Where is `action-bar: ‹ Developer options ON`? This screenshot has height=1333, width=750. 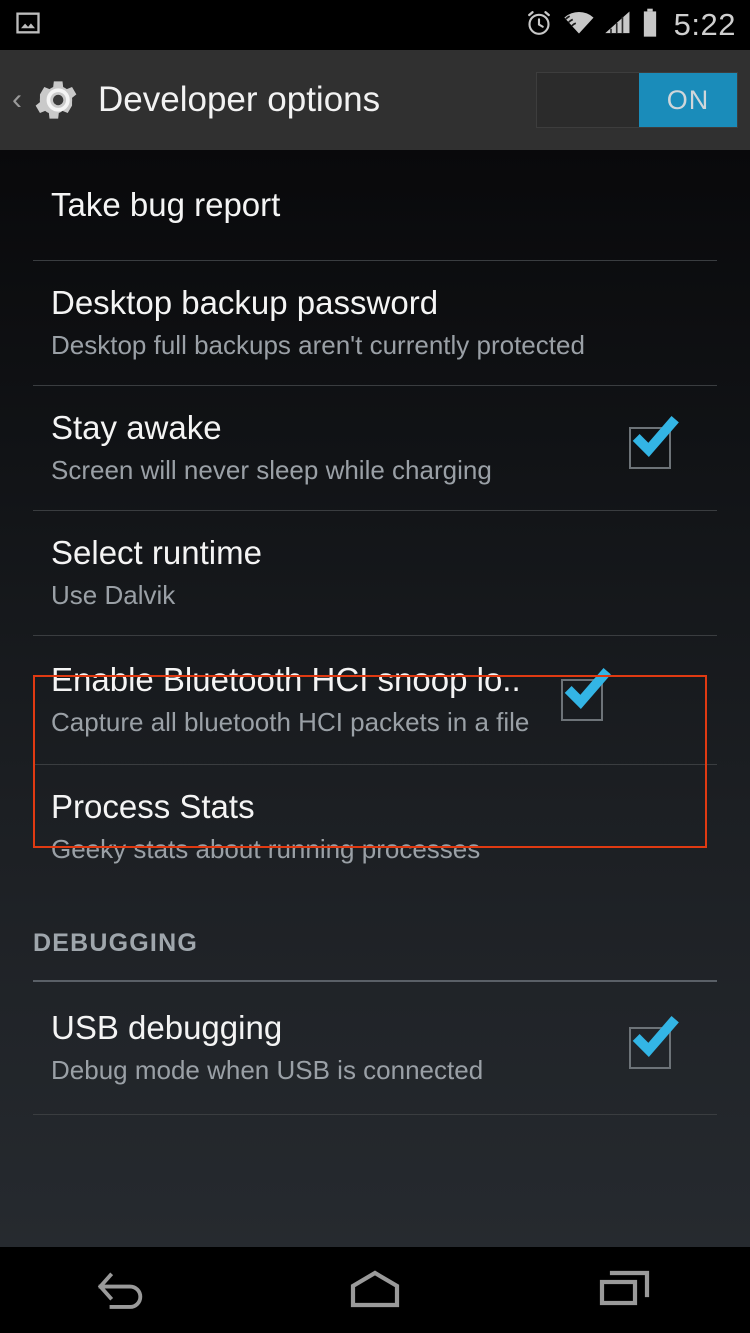 action-bar: ‹ Developer options ON is located at coordinates (375, 100).